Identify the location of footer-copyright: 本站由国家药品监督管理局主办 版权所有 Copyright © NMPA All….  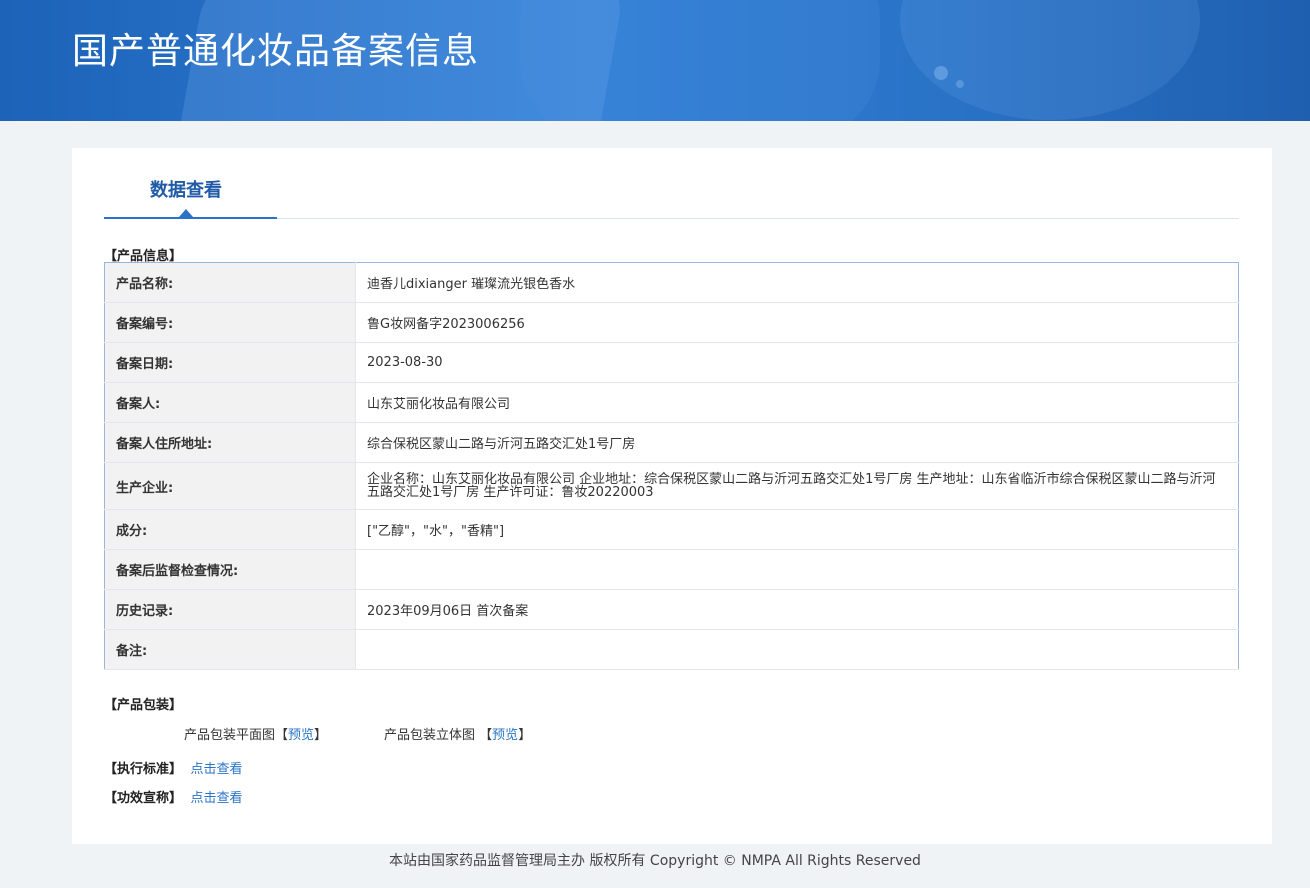
(655, 861).